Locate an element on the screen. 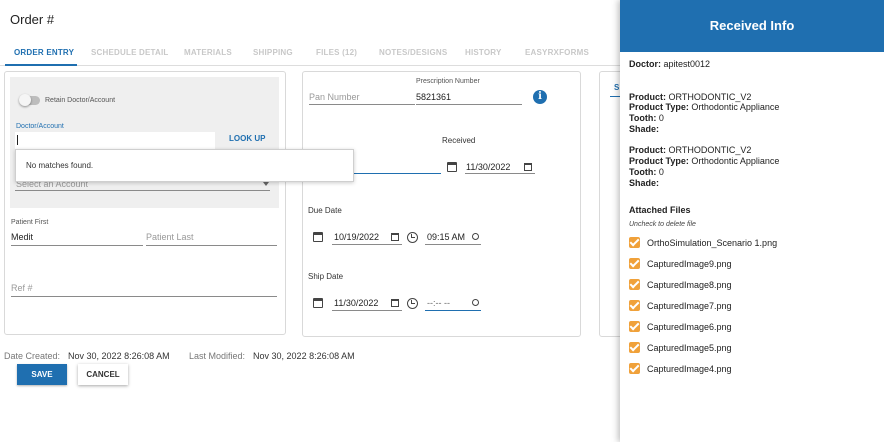 The image size is (884, 442). attached-files-title: Attached Files is located at coordinates (660, 210).